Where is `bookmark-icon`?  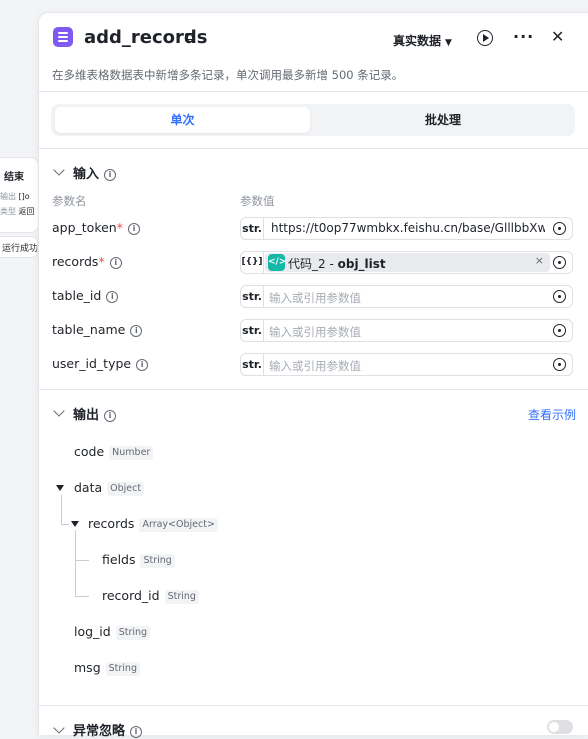 bookmark-icon is located at coordinates (190, 37).